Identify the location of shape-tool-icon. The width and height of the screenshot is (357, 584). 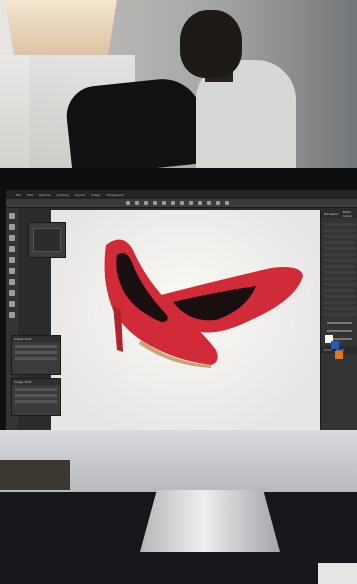
(12, 304).